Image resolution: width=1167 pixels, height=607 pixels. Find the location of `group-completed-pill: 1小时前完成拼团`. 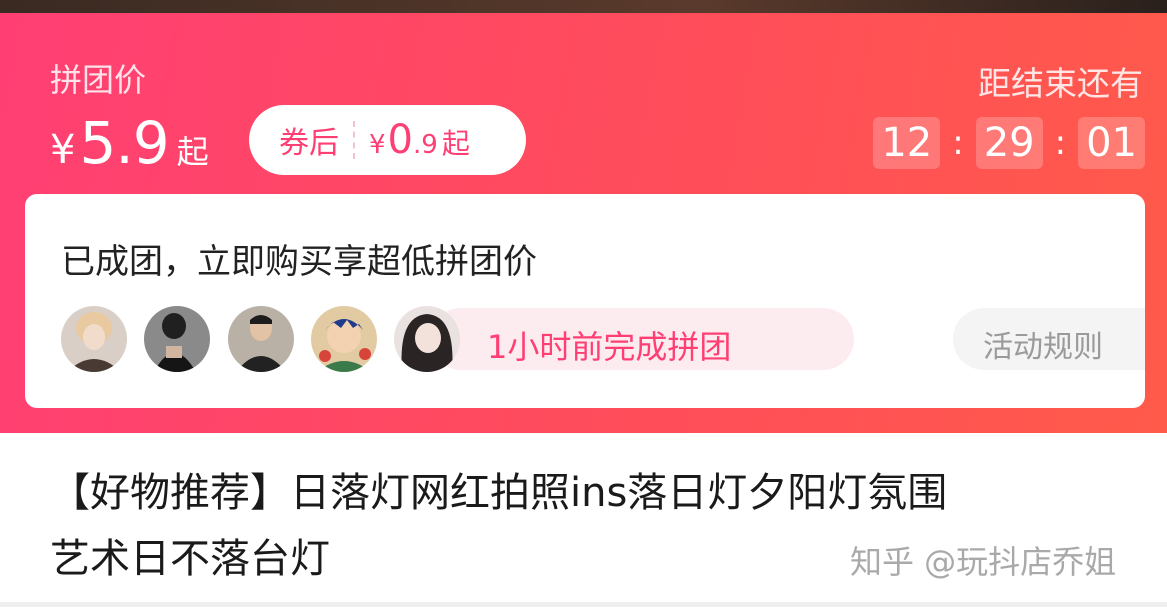

group-completed-pill: 1小时前完成拼团 is located at coordinates (642, 339).